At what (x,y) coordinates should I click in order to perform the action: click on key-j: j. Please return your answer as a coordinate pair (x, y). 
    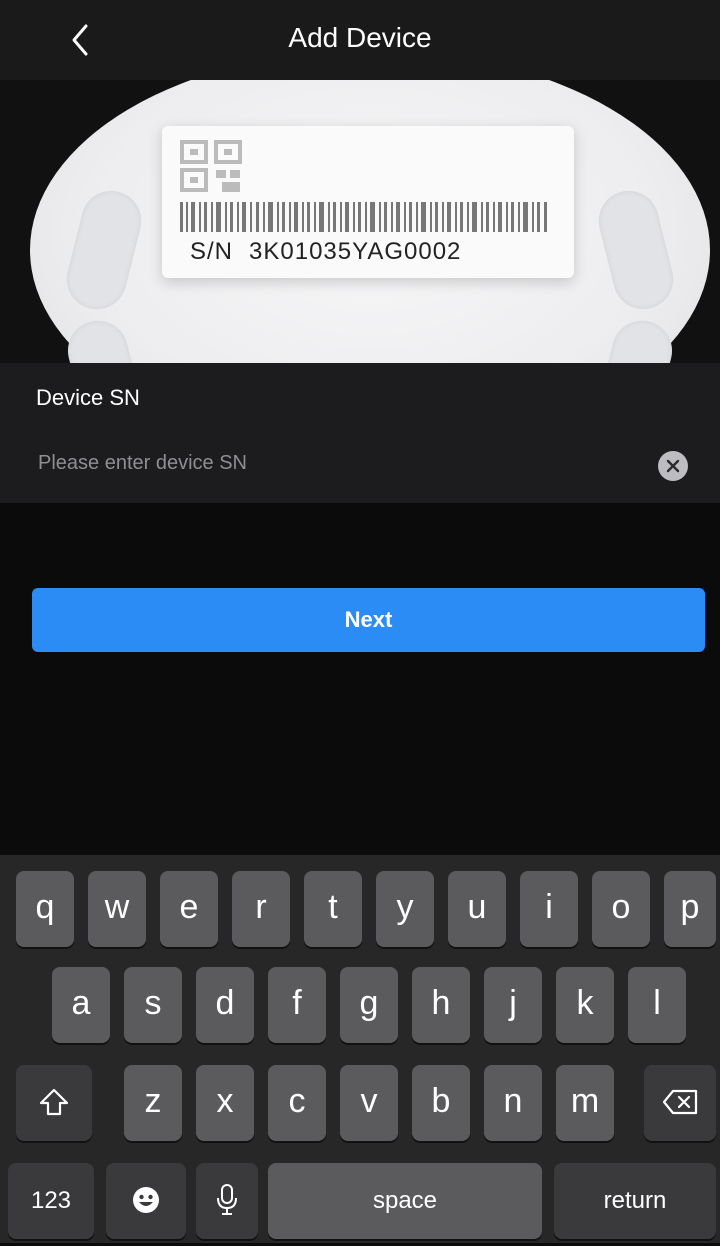
    Looking at the image, I should click on (513, 1005).